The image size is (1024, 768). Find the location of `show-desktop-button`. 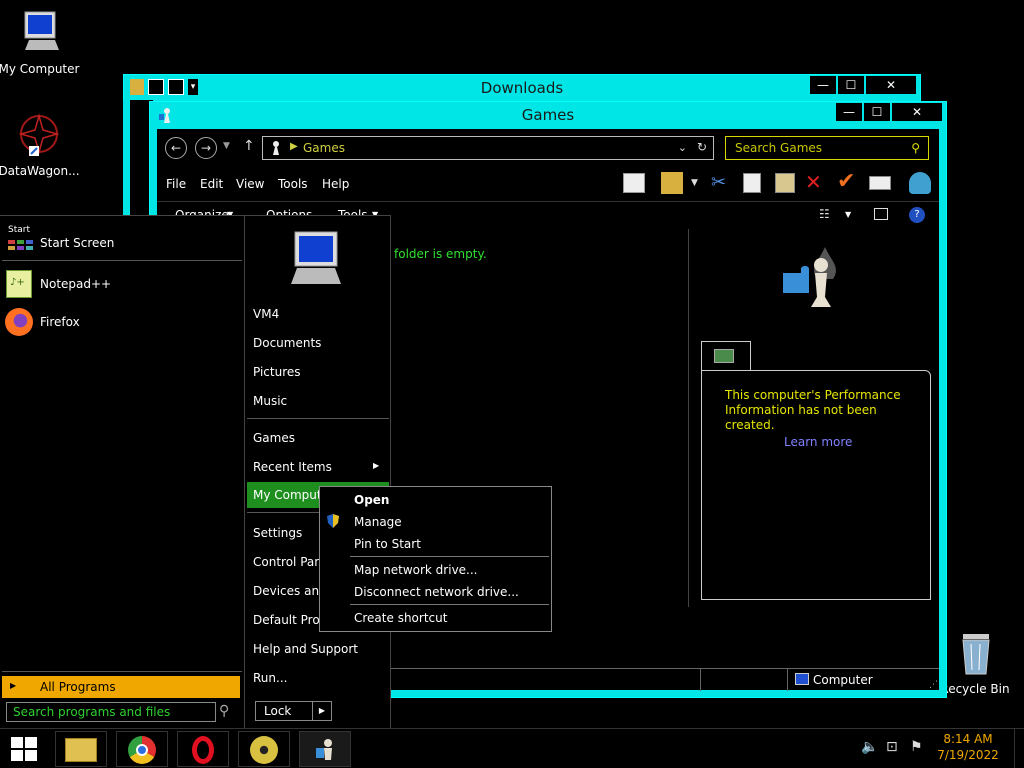

show-desktop-button is located at coordinates (1019, 748).